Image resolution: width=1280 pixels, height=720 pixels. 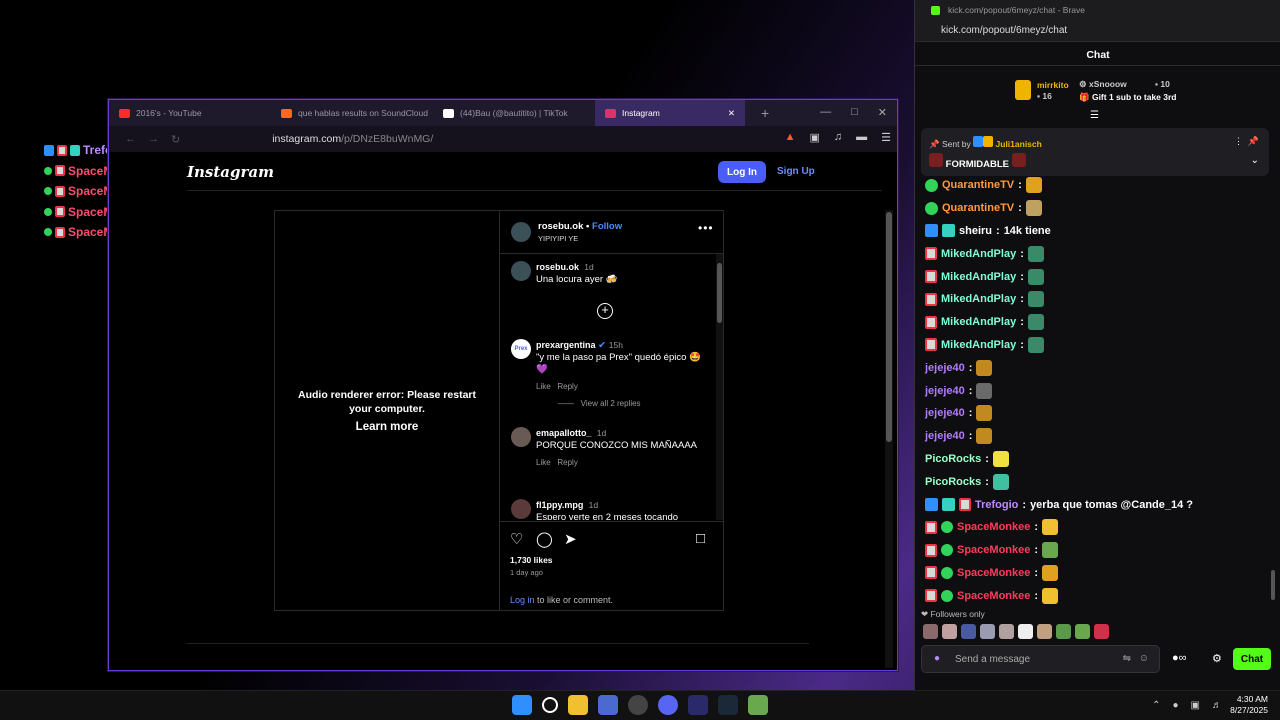 What do you see at coordinates (514, 113) in the screenshot?
I see `tab-tiktok: (44)Bau (@bautitito) | TikTok` at bounding box center [514, 113].